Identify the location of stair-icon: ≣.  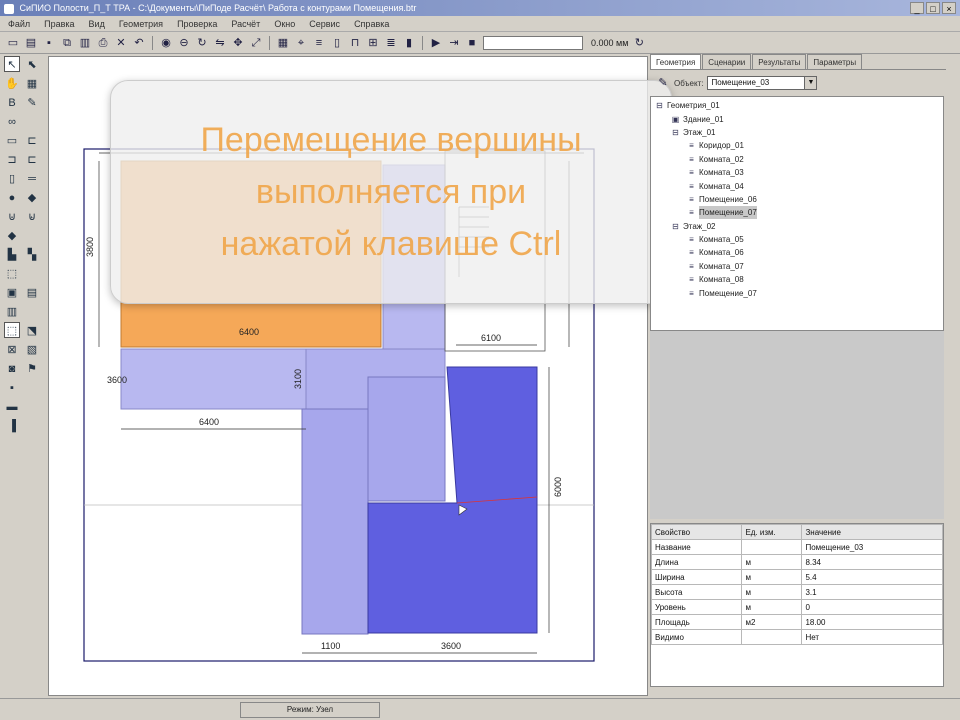
(391, 43).